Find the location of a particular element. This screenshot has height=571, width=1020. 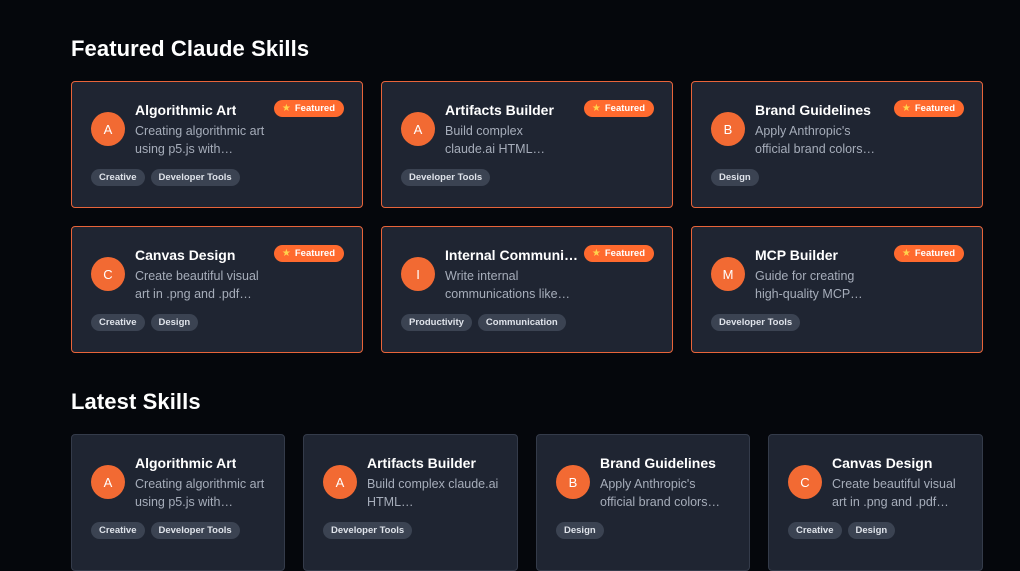

skill-name: MCP Builder is located at coordinates (796, 255).